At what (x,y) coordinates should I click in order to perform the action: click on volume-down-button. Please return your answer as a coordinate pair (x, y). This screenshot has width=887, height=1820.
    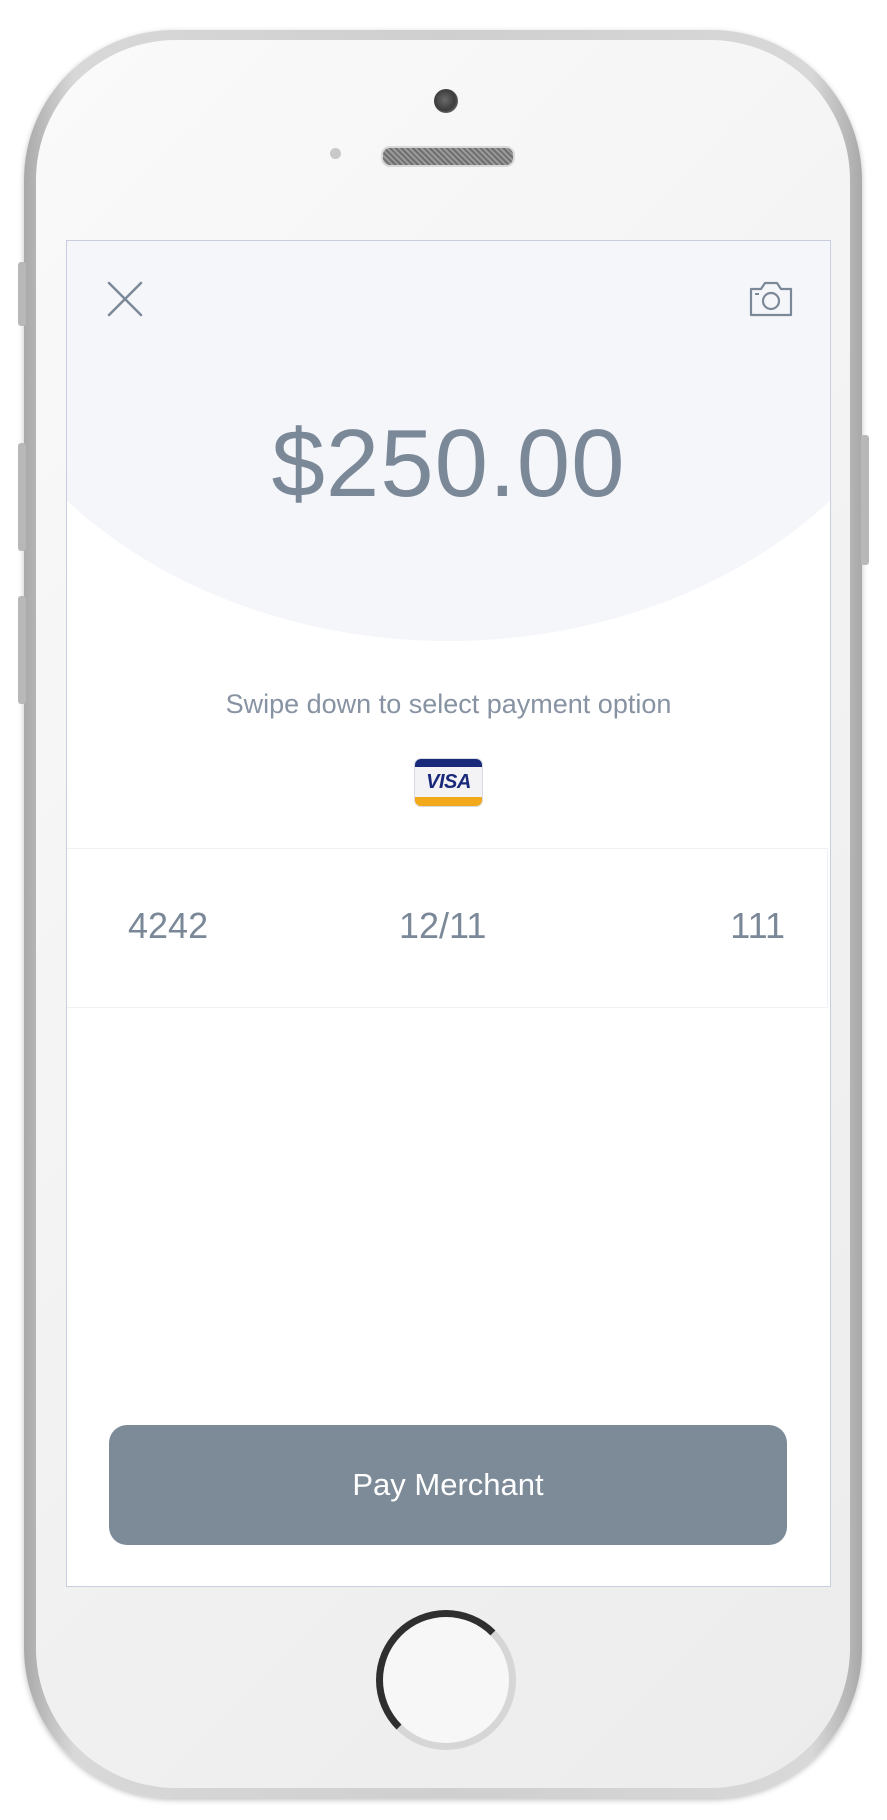
    Looking at the image, I should click on (22, 650).